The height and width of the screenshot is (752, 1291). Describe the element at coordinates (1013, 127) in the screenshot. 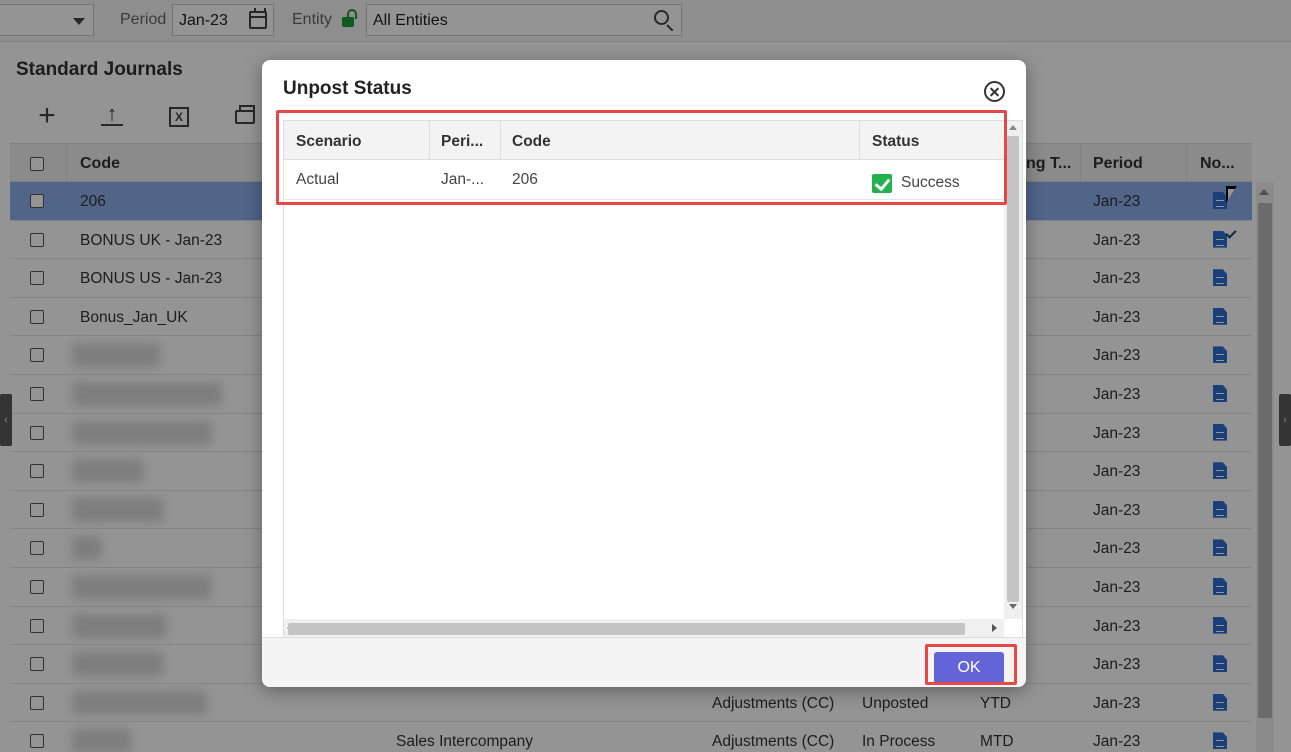

I see `scroll-up-arrow-icon` at that location.